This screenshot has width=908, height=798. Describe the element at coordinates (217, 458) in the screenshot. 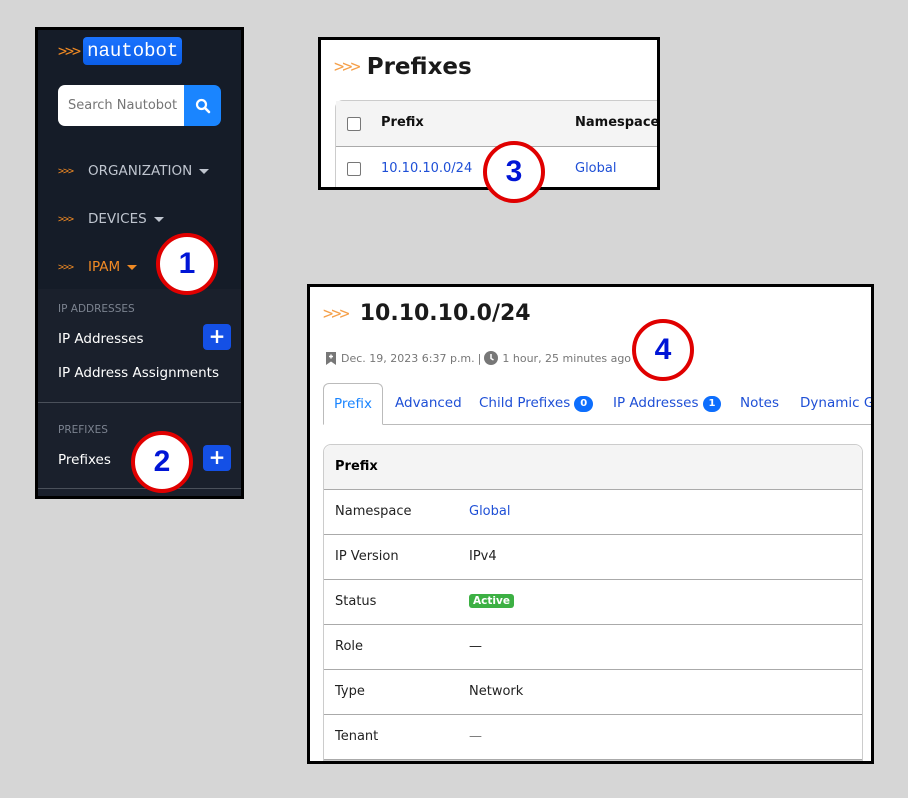

I see `add-prefix-button: +` at that location.